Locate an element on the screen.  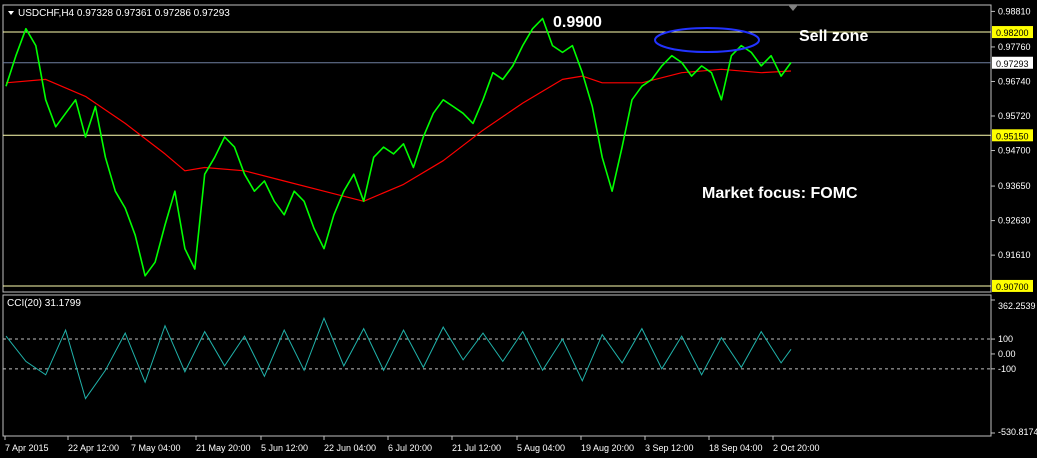
peak-label: 0.9900 is located at coordinates (577, 22).